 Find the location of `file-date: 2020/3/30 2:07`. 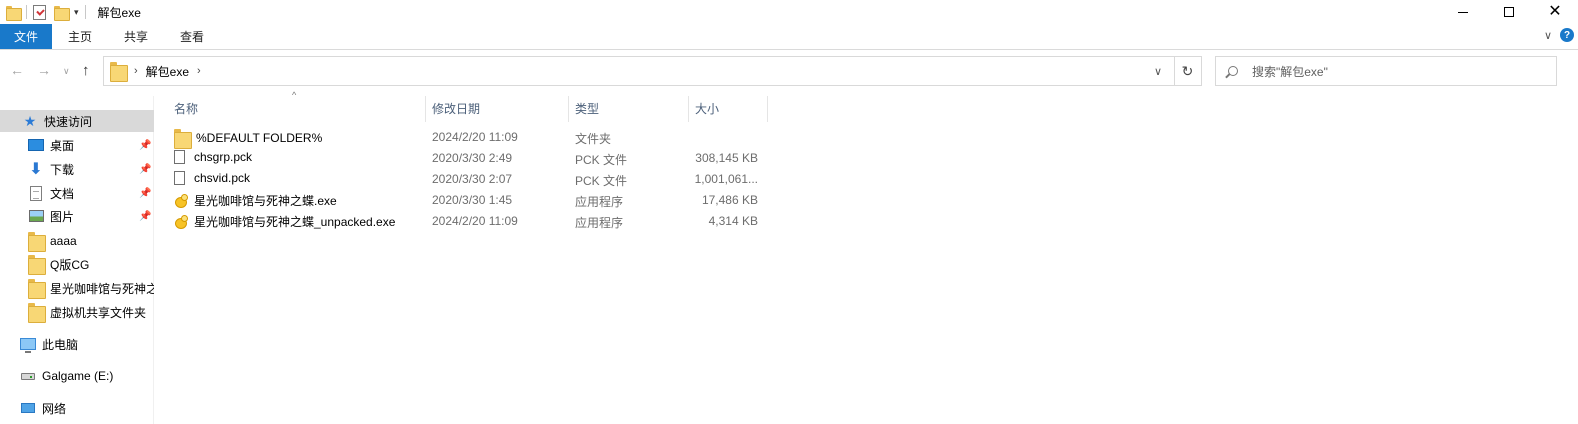

file-date: 2020/3/30 2:07 is located at coordinates (472, 179).